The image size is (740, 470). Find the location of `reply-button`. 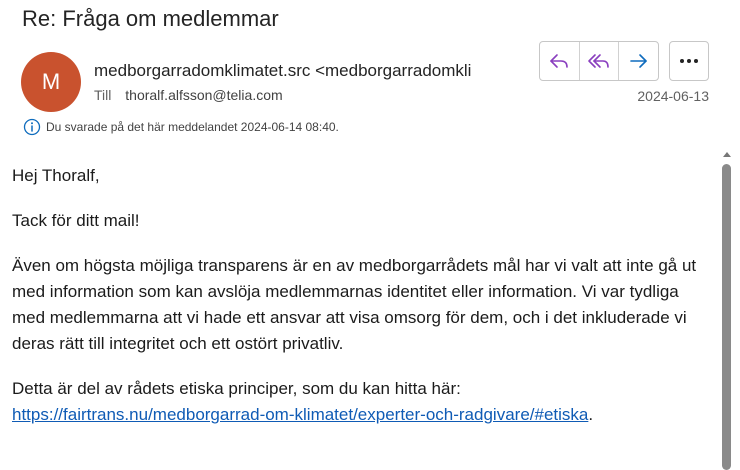

reply-button is located at coordinates (560, 61).